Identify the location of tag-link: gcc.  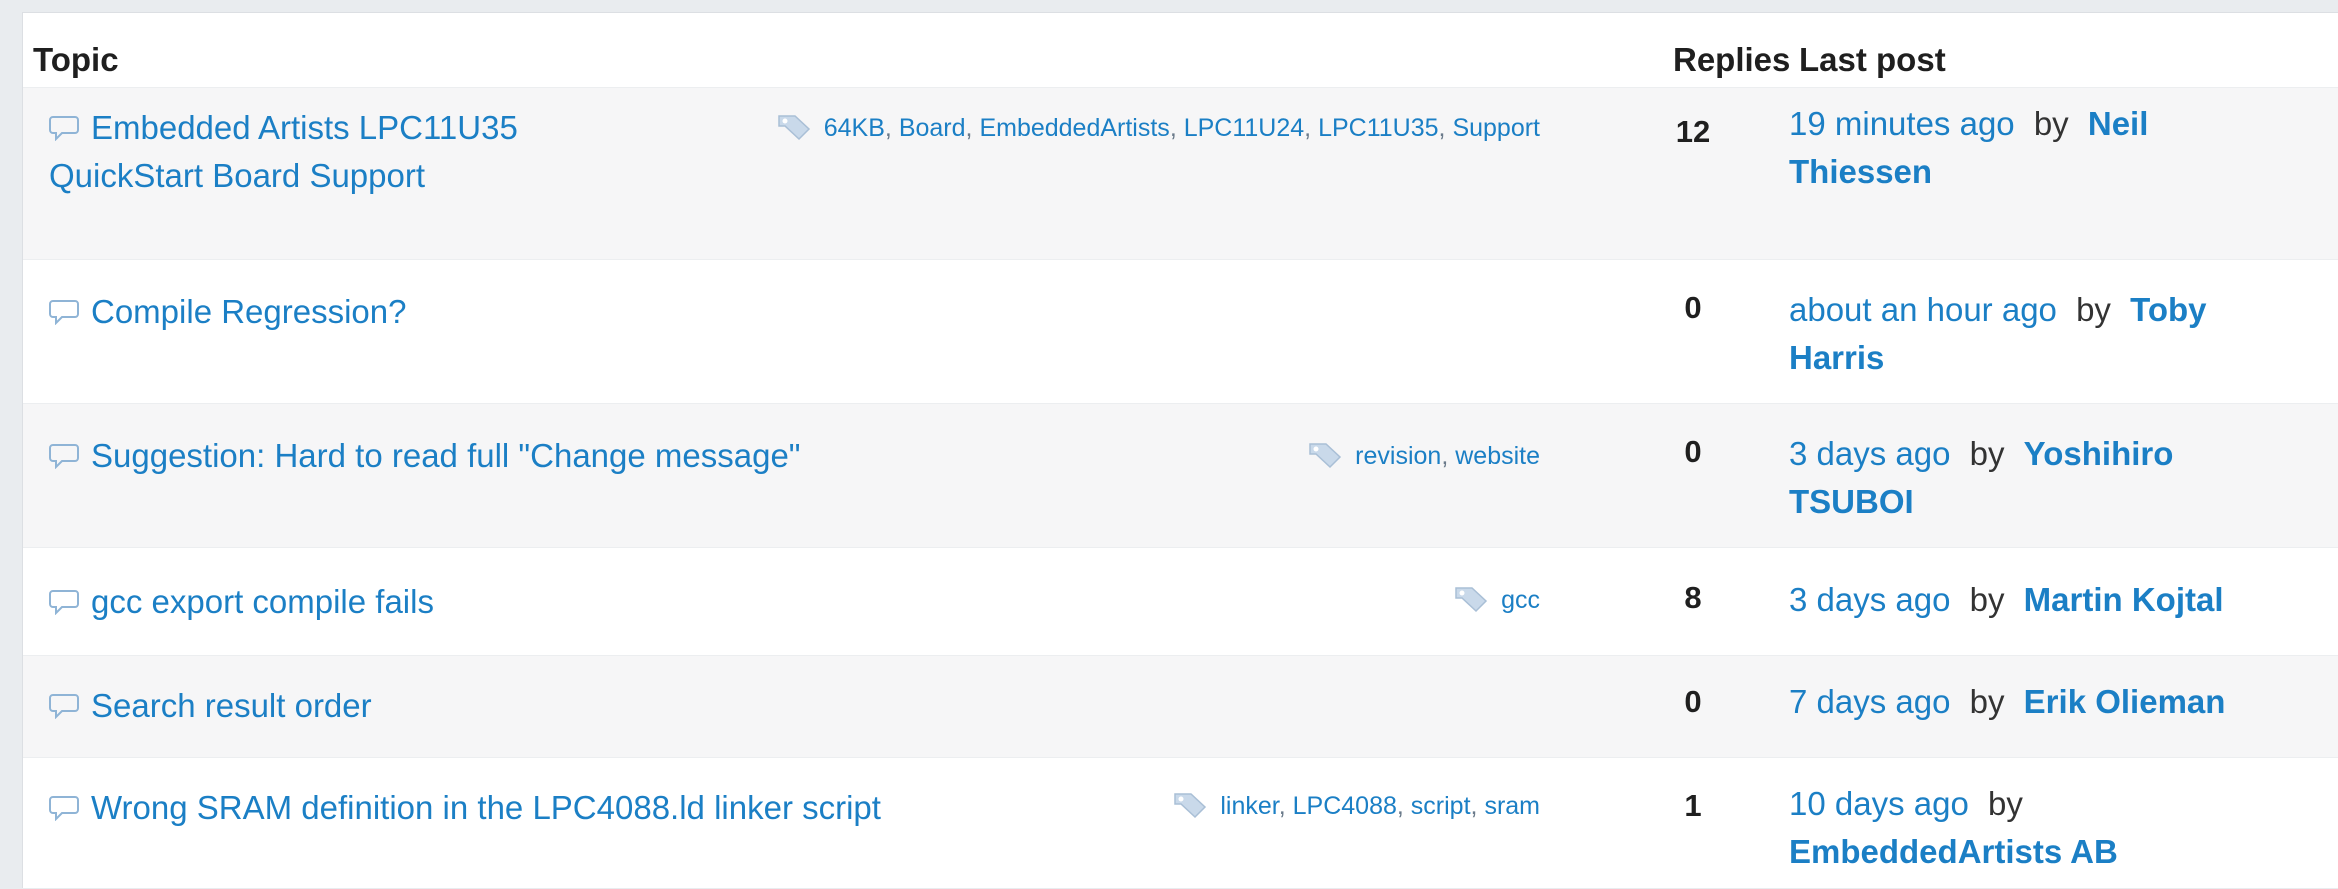
(1520, 600).